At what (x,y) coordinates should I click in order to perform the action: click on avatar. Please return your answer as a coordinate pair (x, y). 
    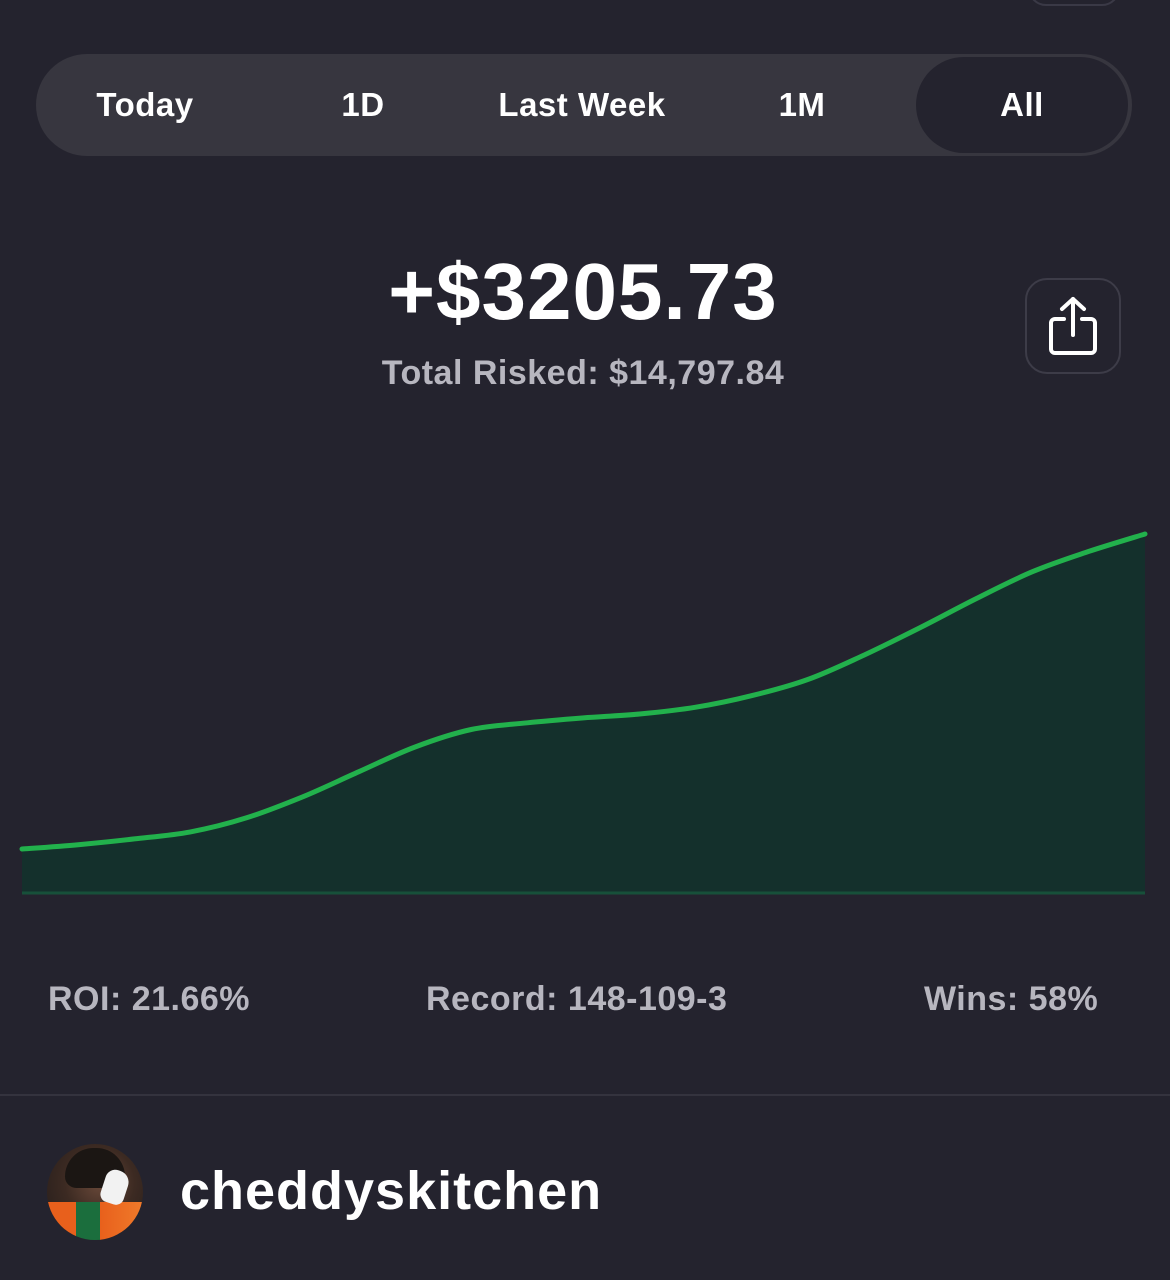
    Looking at the image, I should click on (95, 1192).